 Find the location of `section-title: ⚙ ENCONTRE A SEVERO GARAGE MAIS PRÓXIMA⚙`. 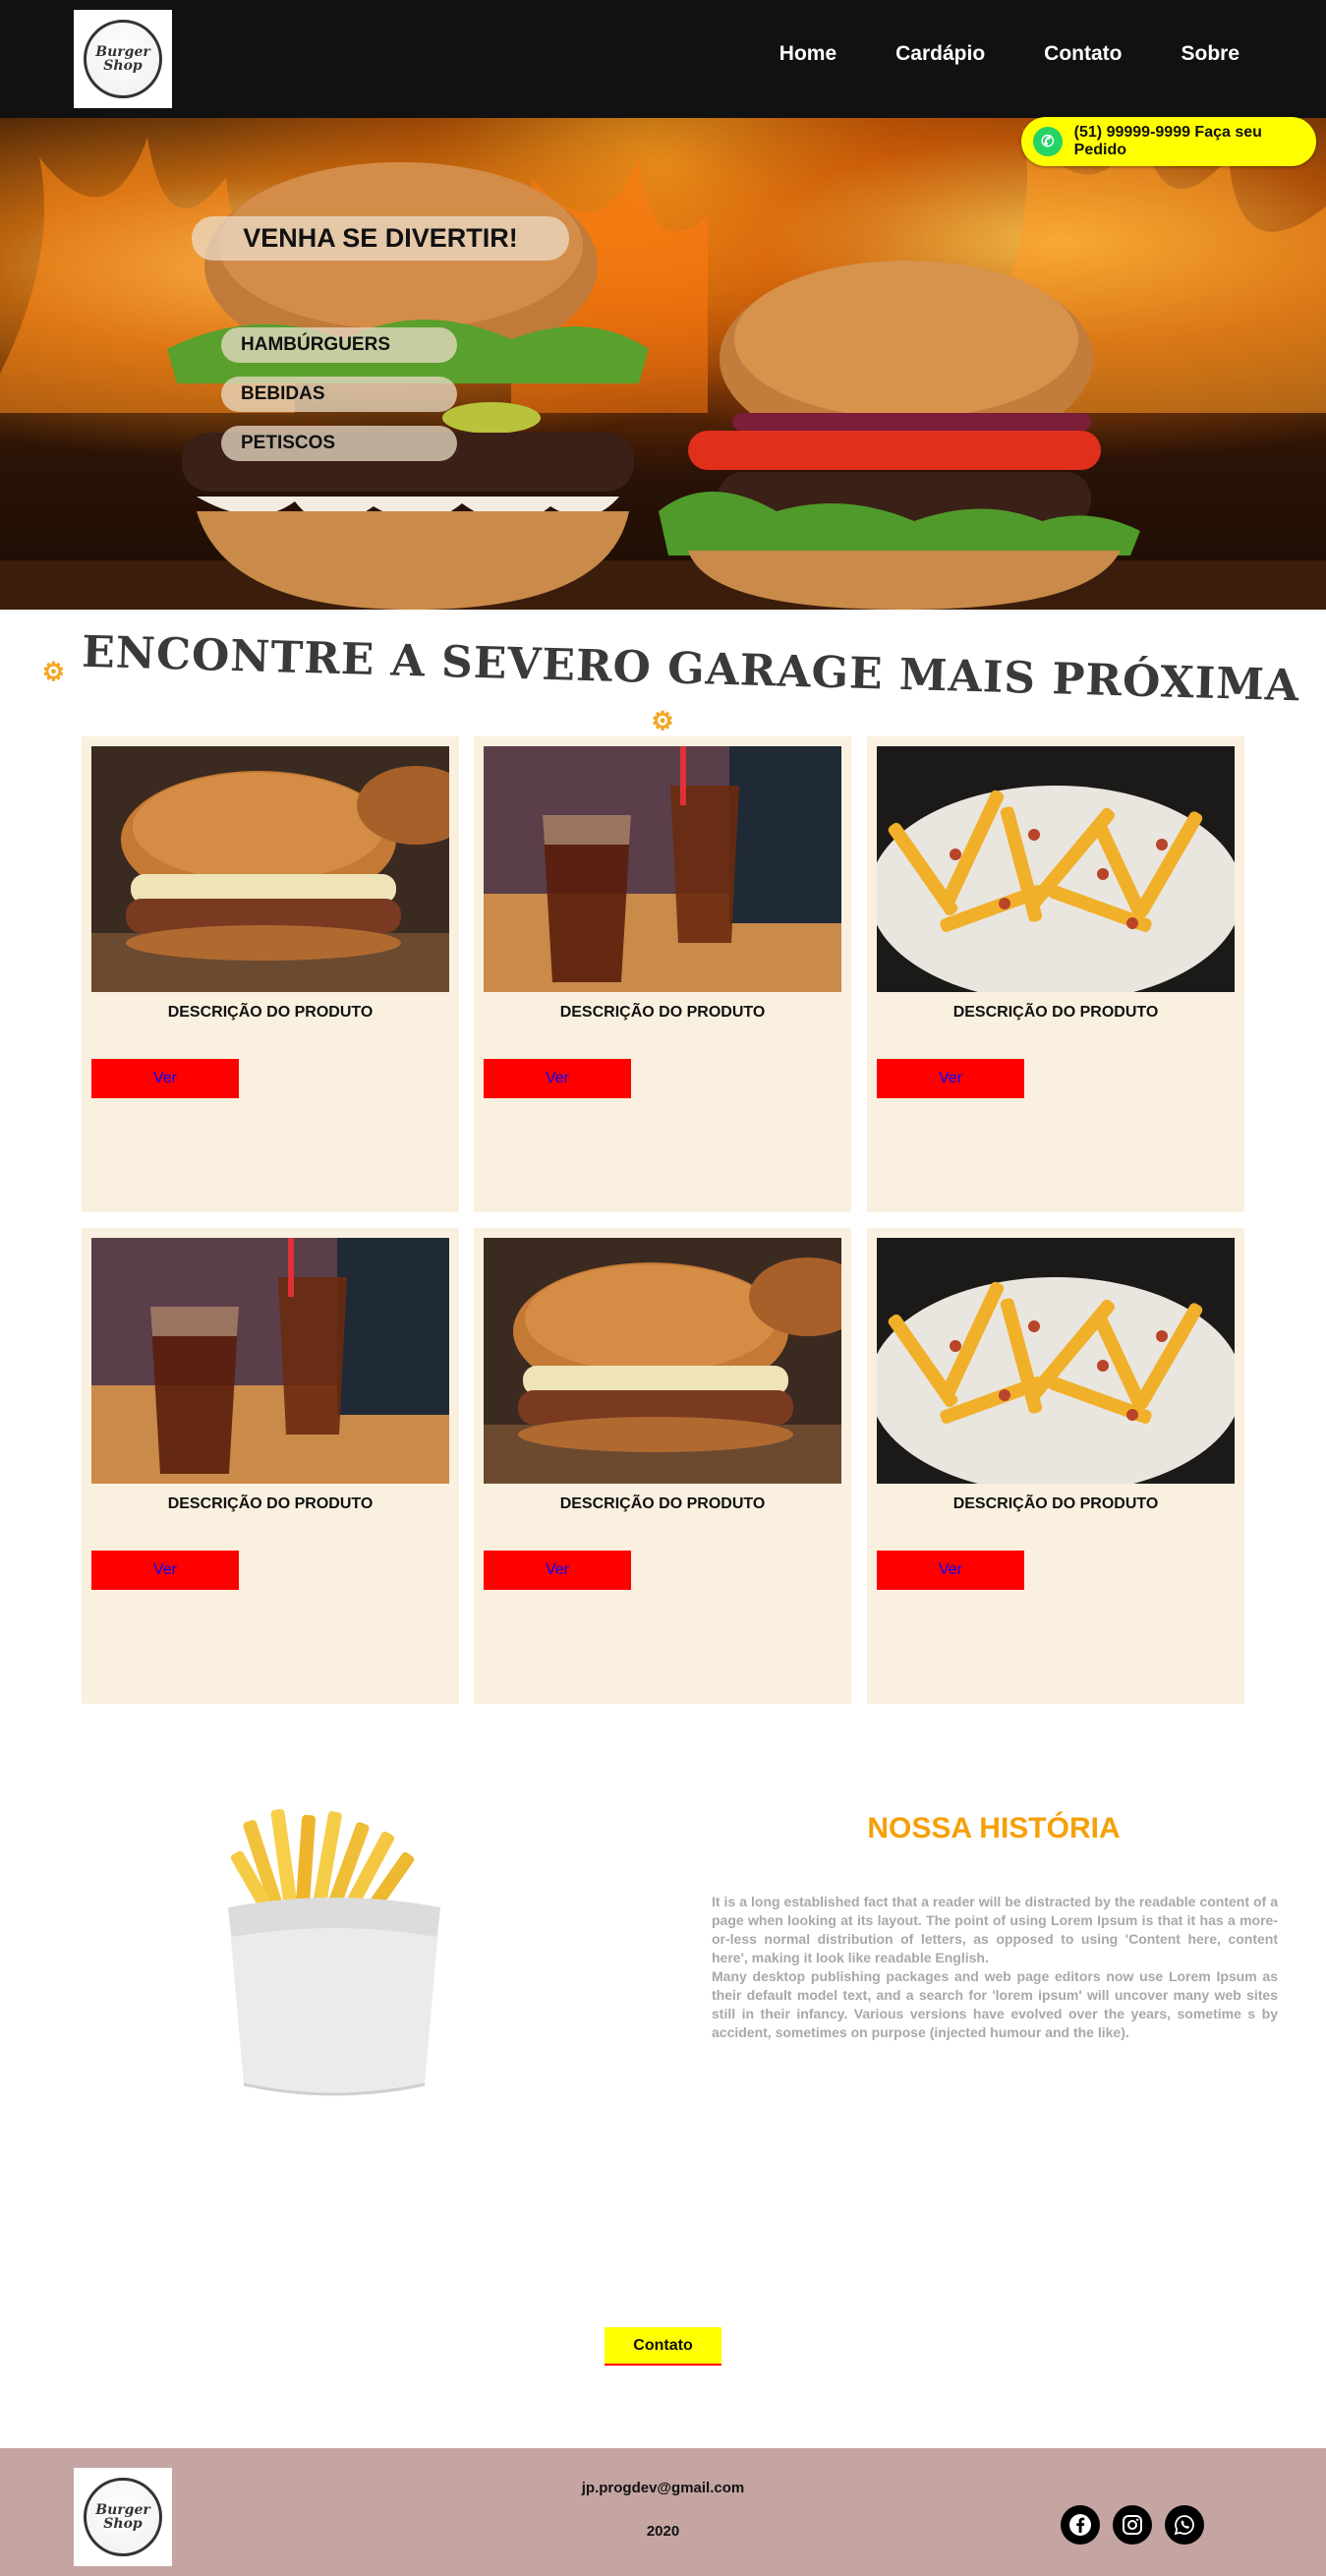

section-title: ⚙ ENCONTRE A SEVERO GARAGE MAIS PRÓXIMA⚙ is located at coordinates (663, 685).